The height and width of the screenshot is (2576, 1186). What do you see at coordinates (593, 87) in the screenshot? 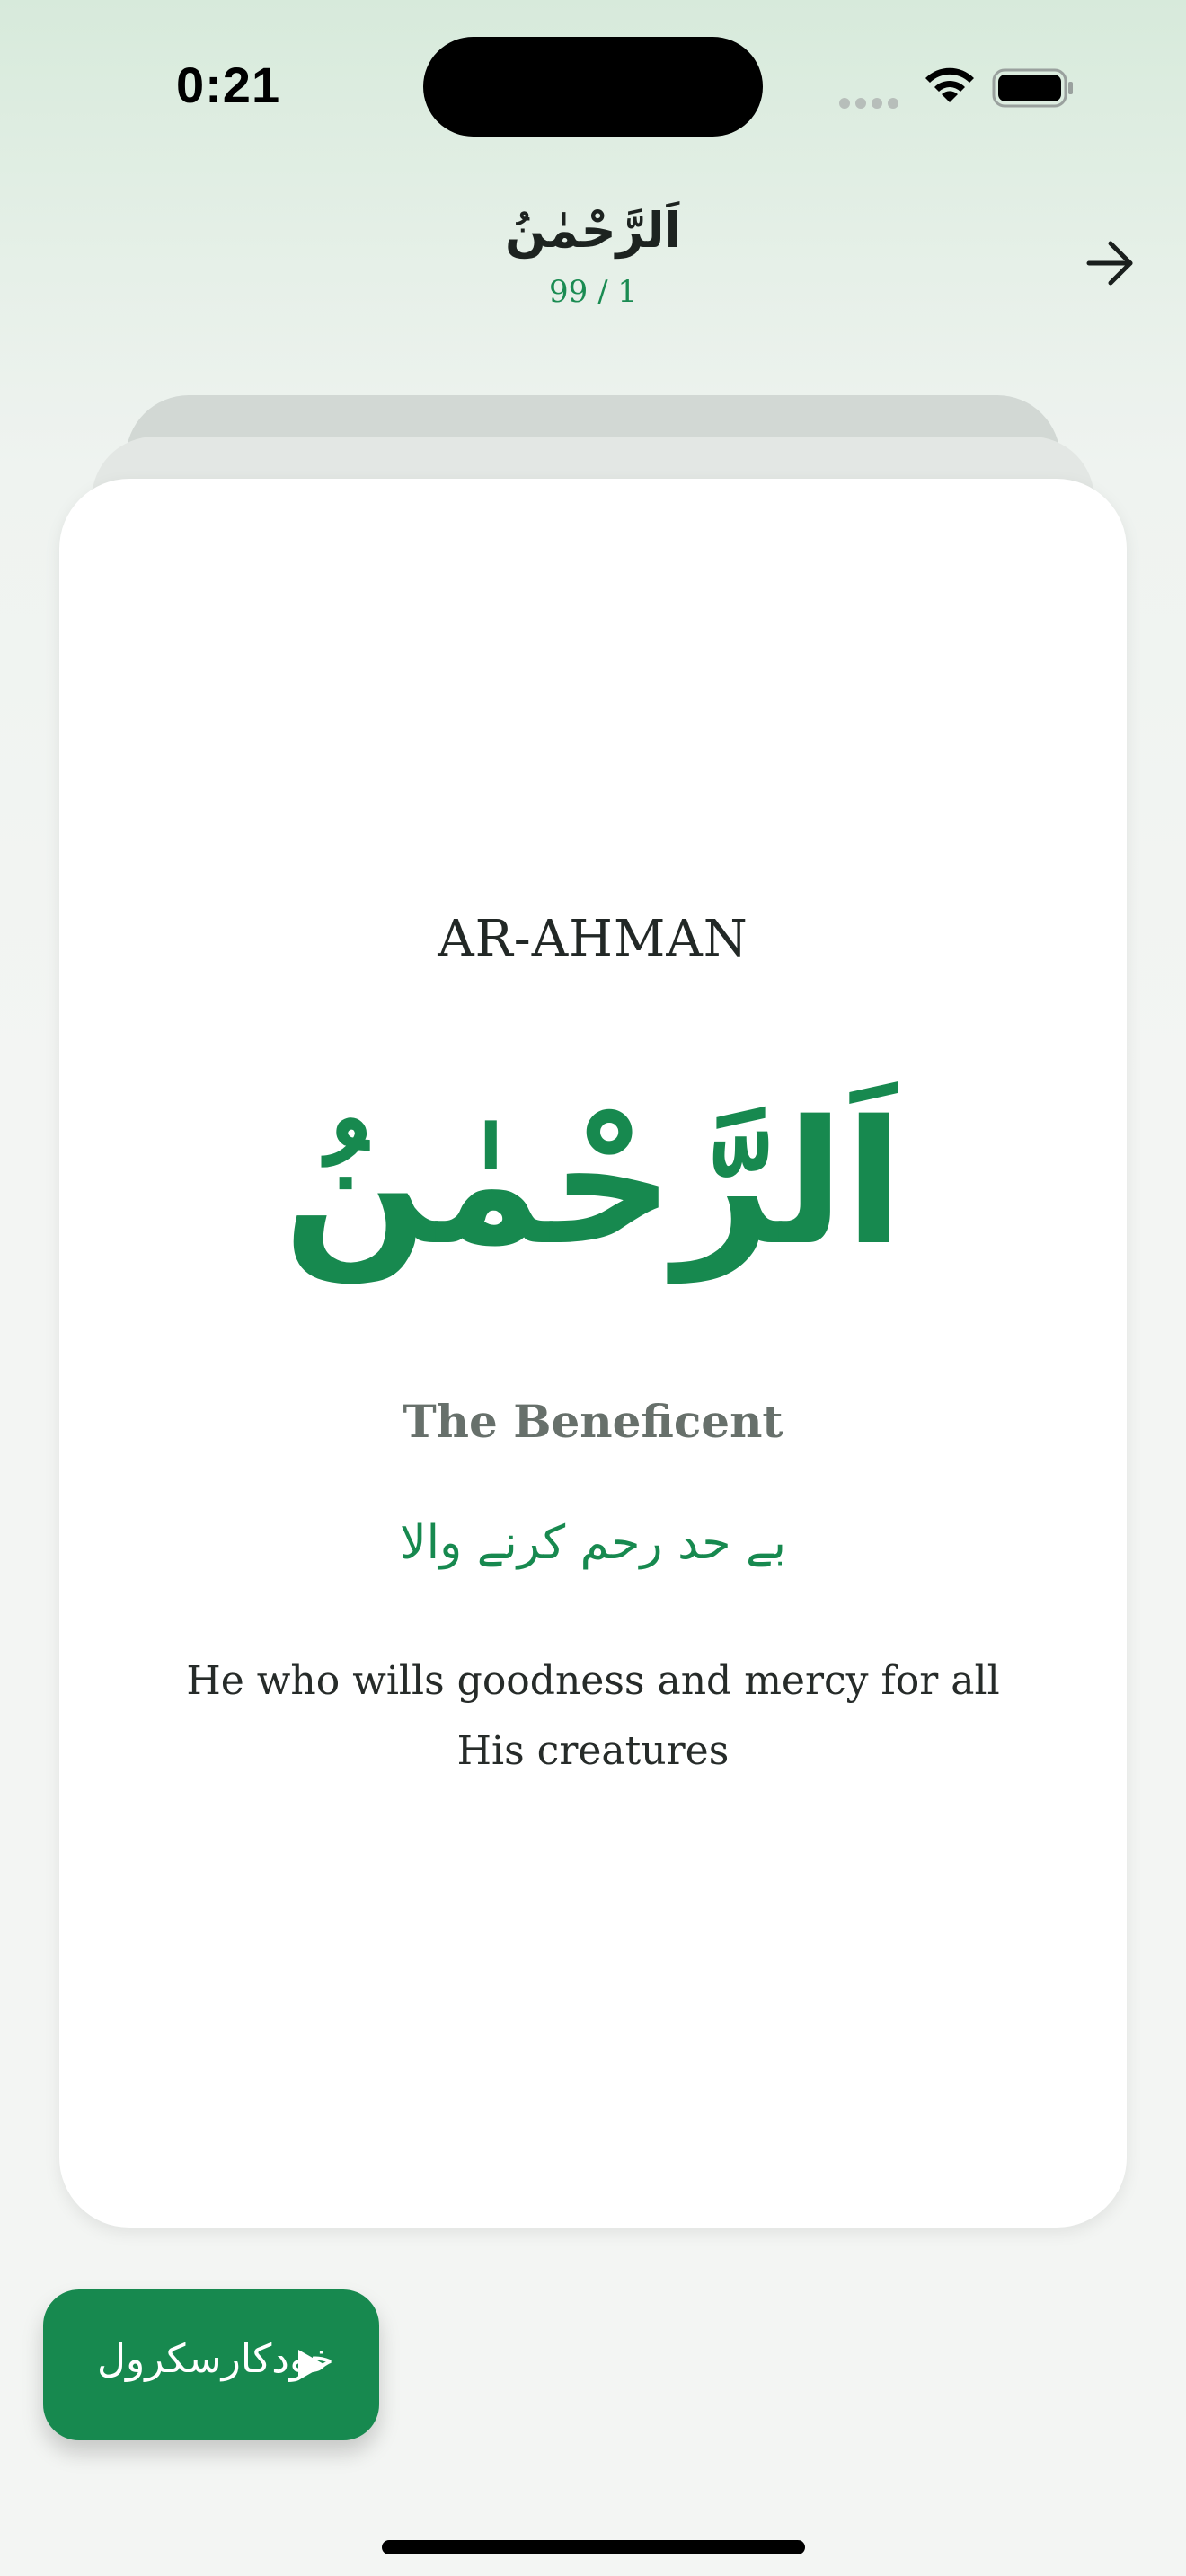
I see `dynamic-island` at bounding box center [593, 87].